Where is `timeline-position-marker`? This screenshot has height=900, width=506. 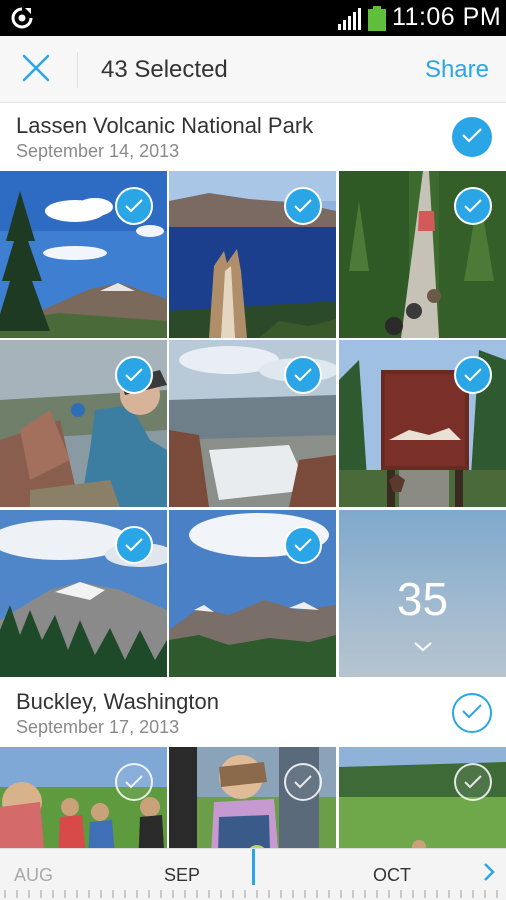
timeline-position-marker is located at coordinates (253, 867).